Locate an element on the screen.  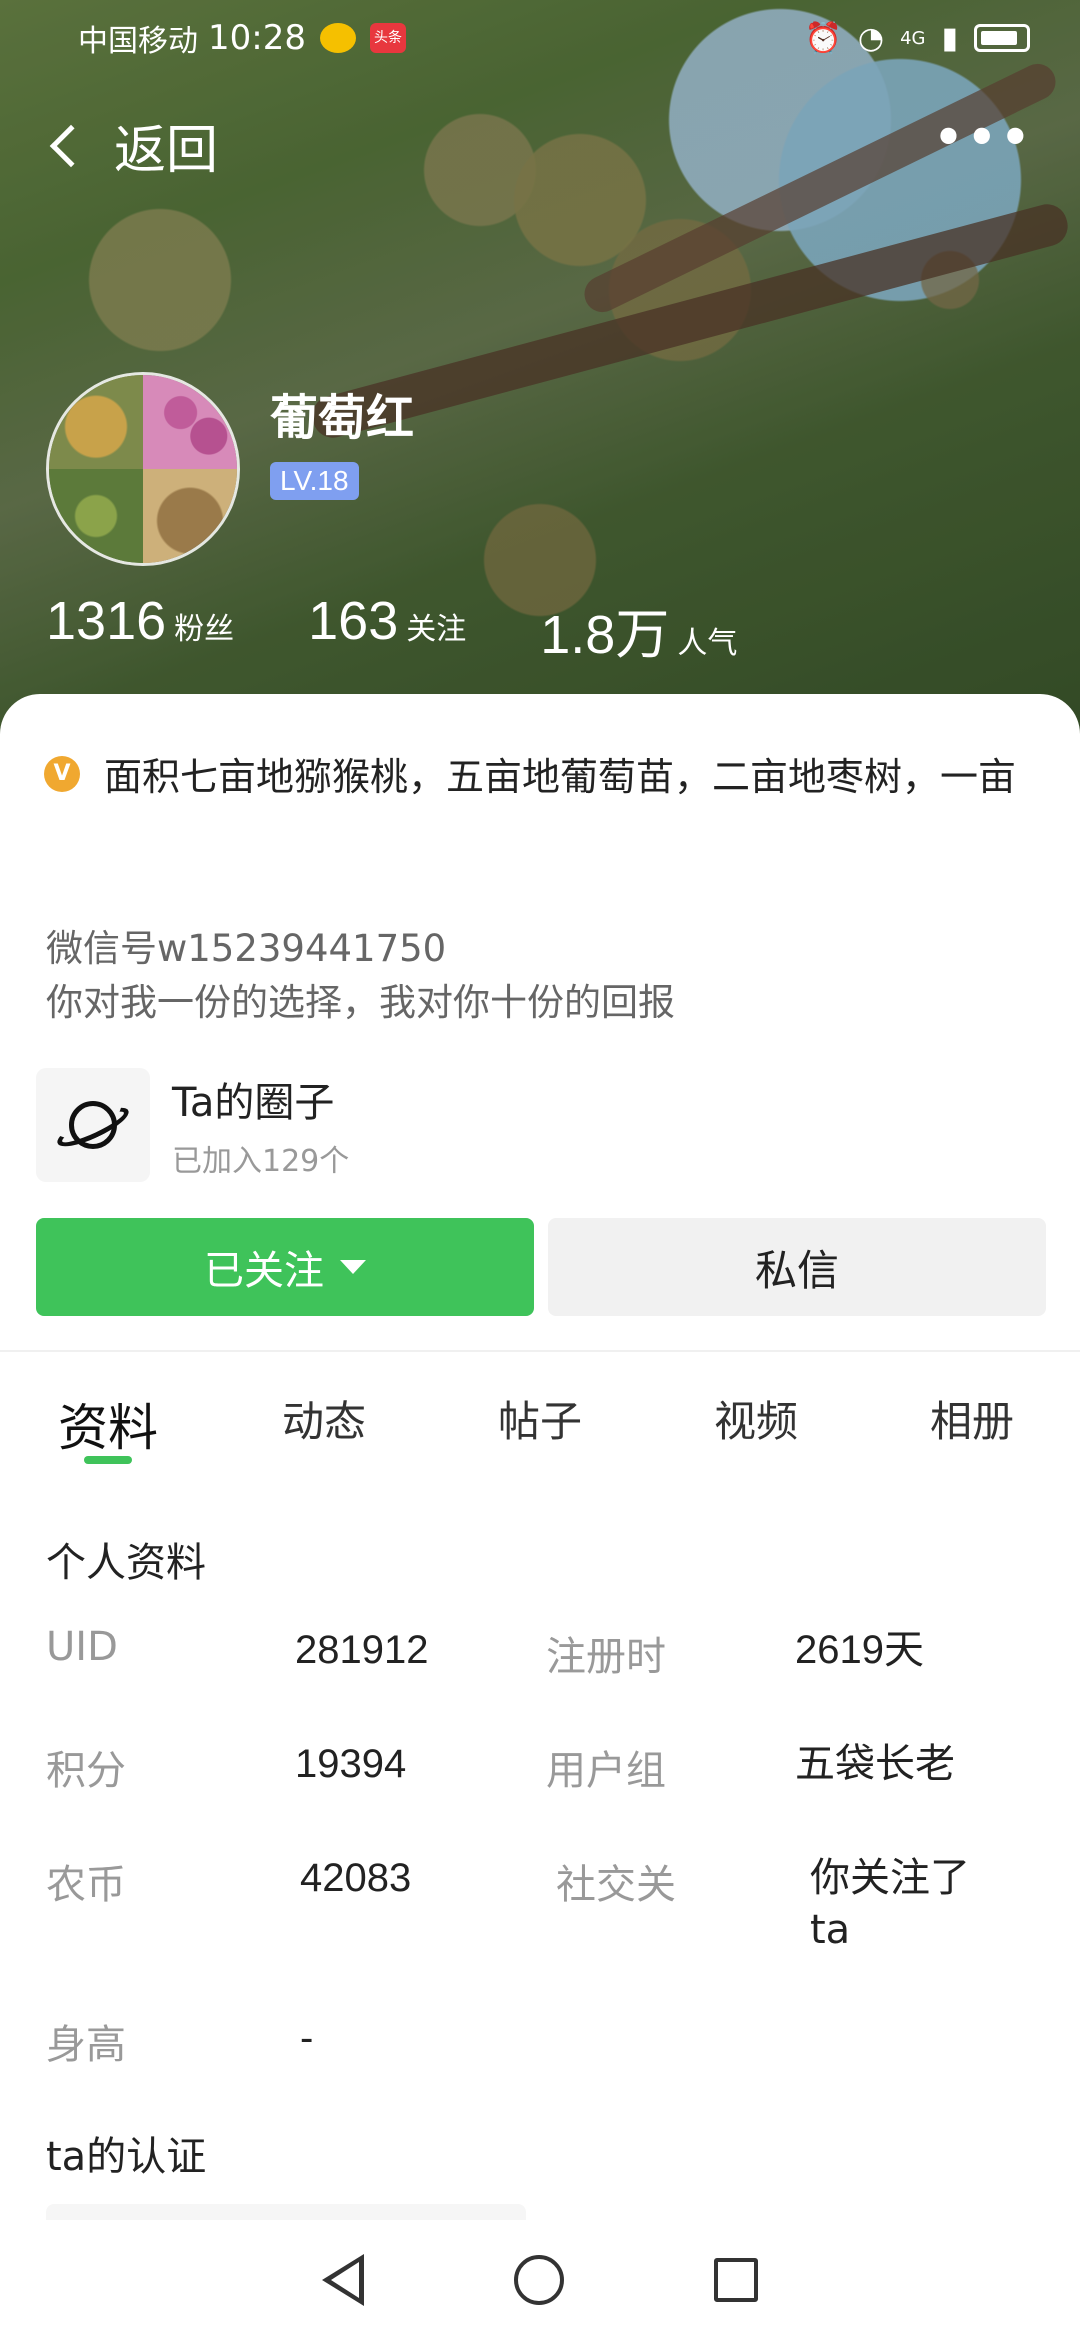
wifi-icon: ◔ is located at coordinates (871, 38).